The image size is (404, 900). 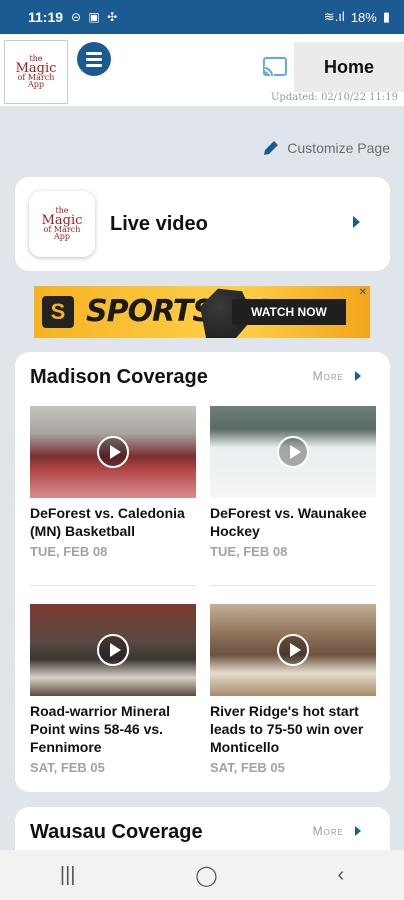 I want to click on live-video-label: Live video, so click(x=159, y=223).